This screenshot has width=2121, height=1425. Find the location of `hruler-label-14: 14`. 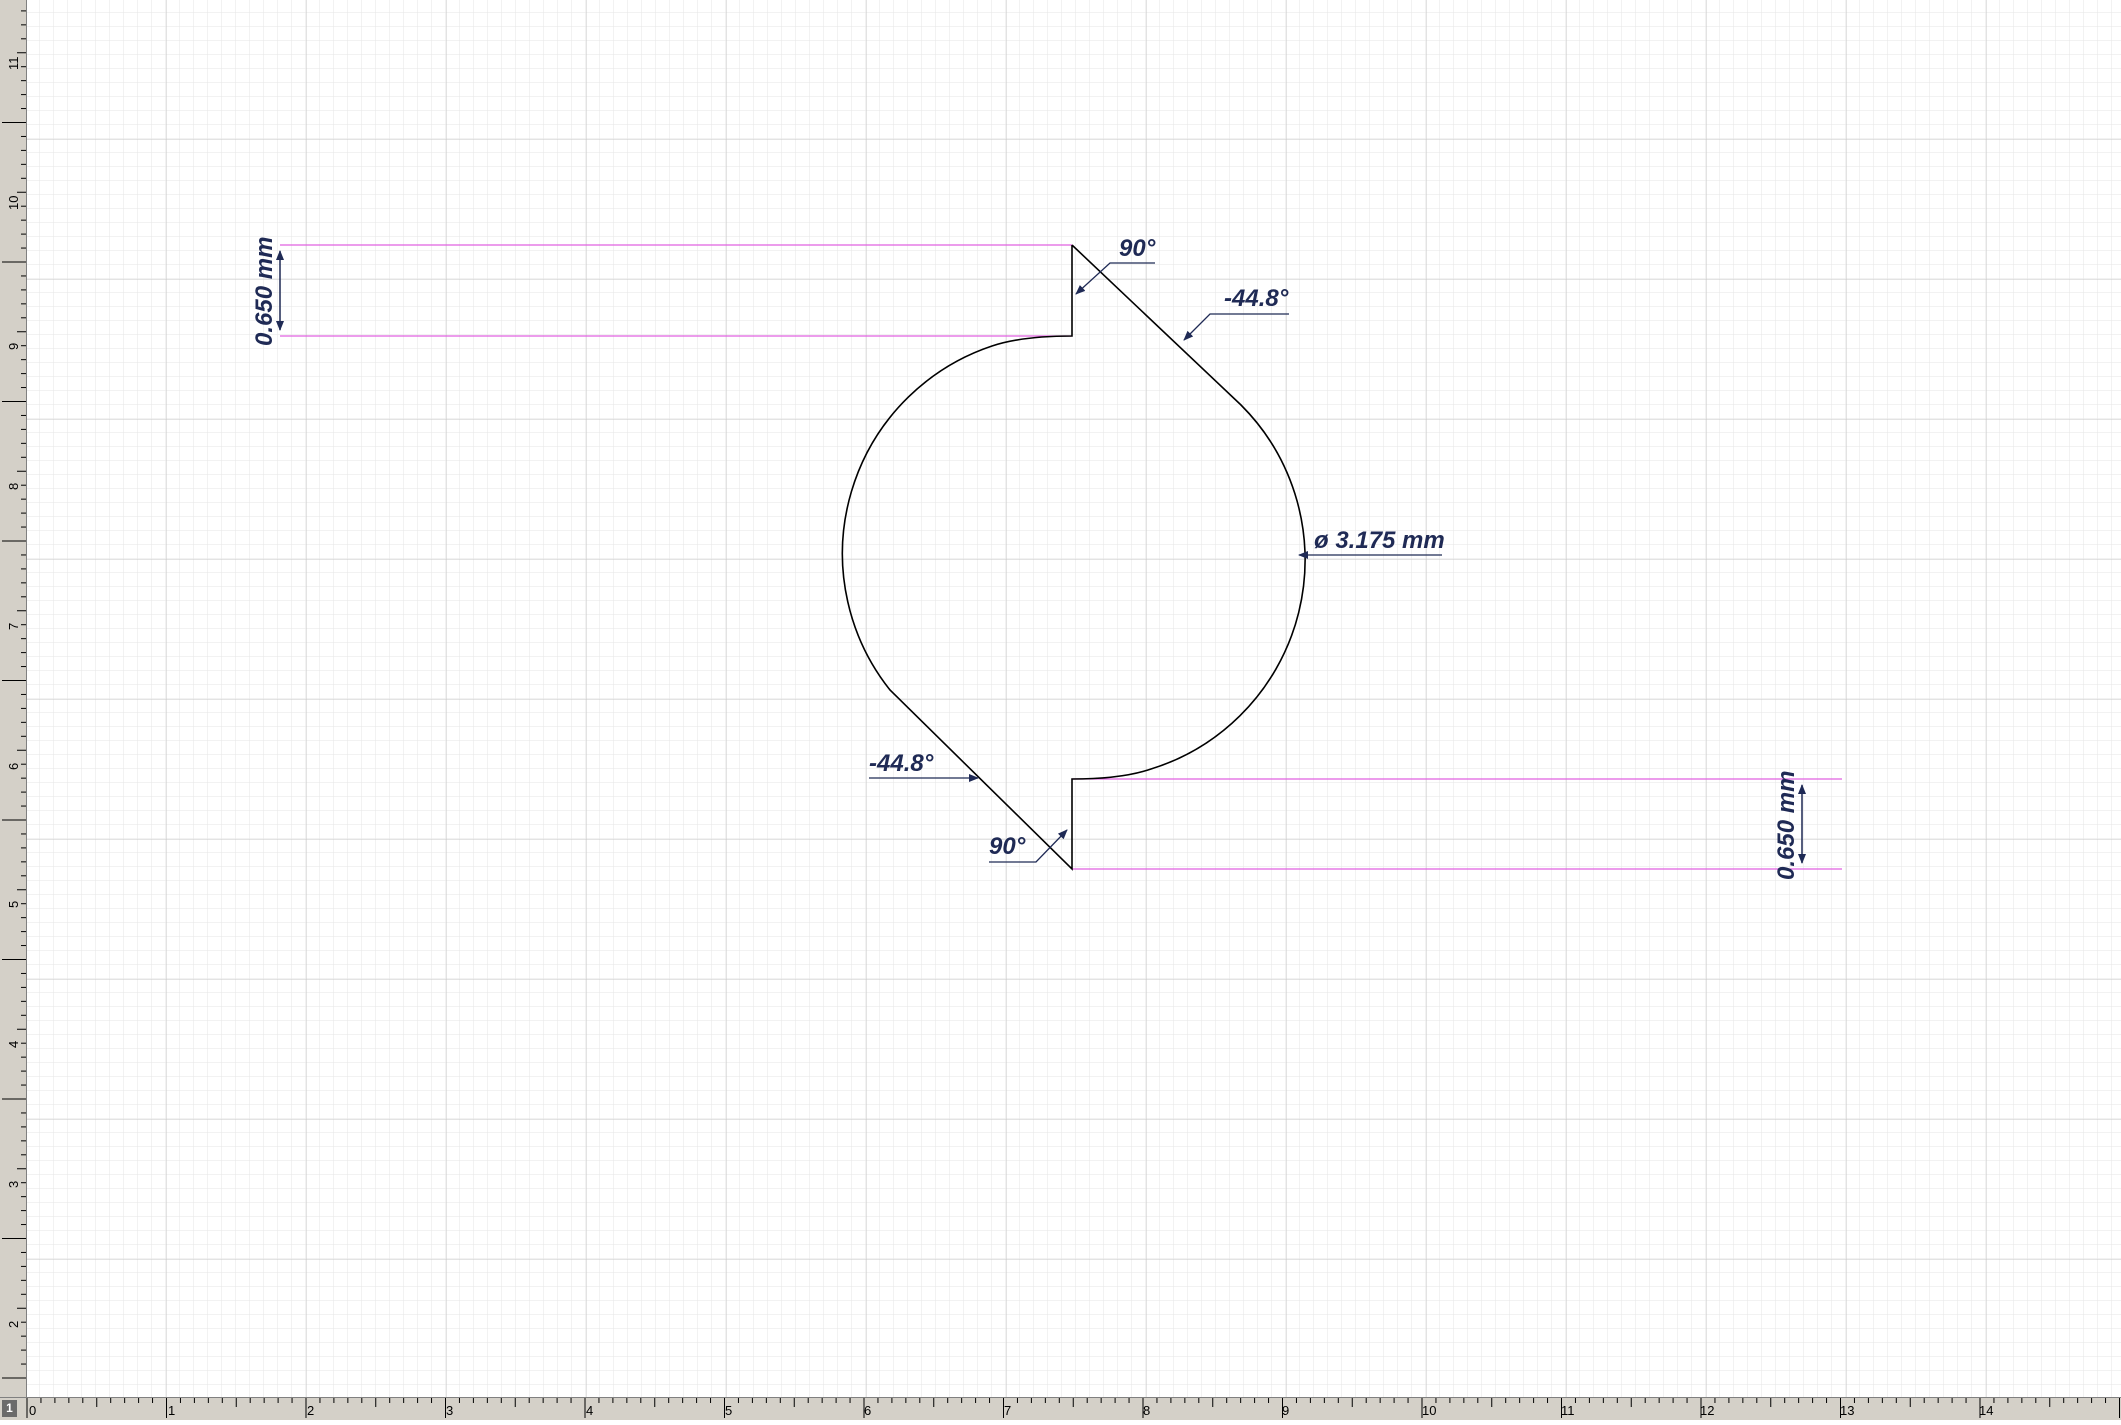

hruler-label-14: 14 is located at coordinates (1986, 1410).